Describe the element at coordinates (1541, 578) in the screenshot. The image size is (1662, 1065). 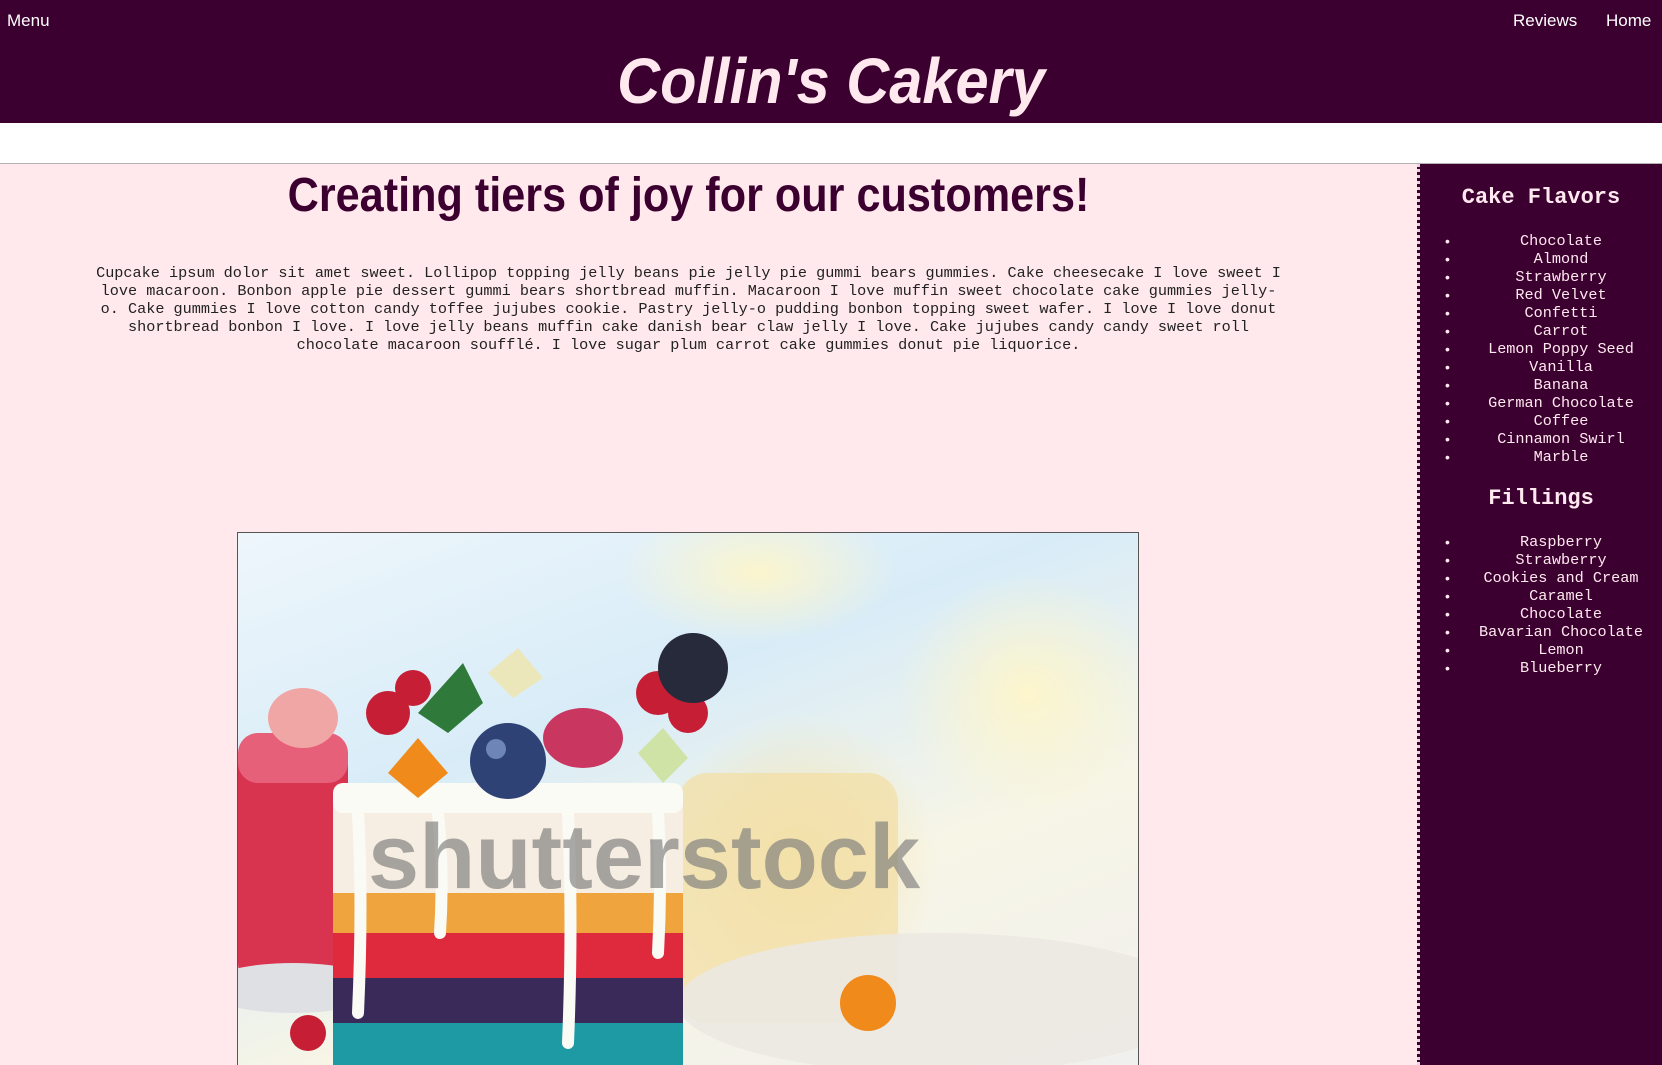
I see `list-item: Cookies and Cream` at that location.